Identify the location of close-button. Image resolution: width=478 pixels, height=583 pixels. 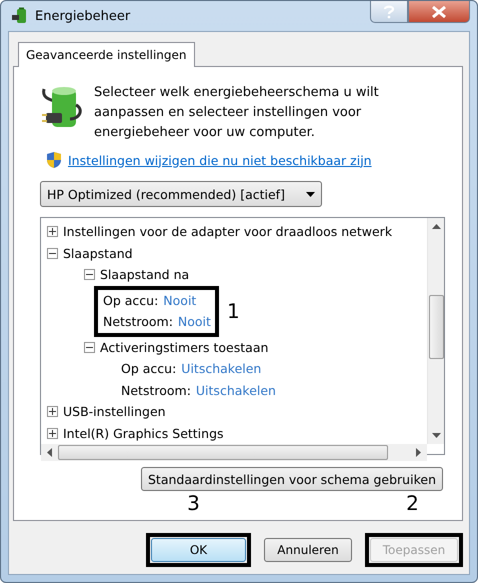
(439, 12).